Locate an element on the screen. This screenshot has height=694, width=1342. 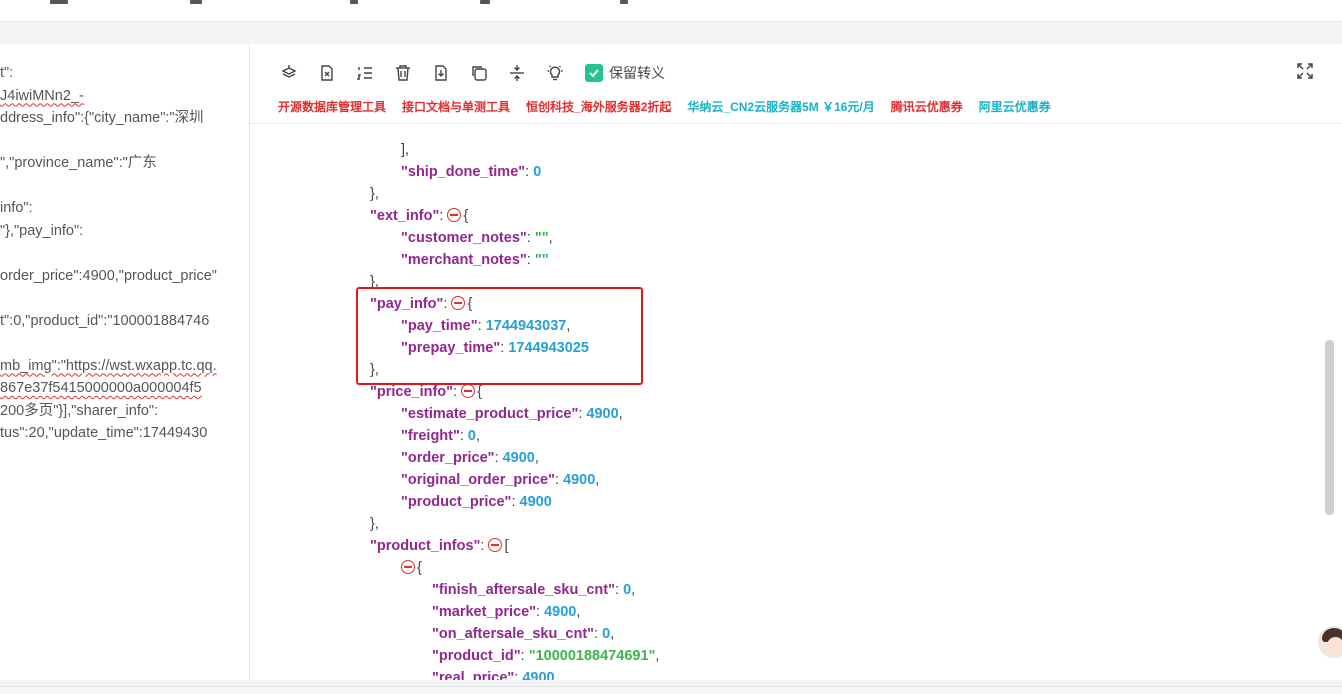
raw-line: ","province_name":"广东 is located at coordinates (78, 163).